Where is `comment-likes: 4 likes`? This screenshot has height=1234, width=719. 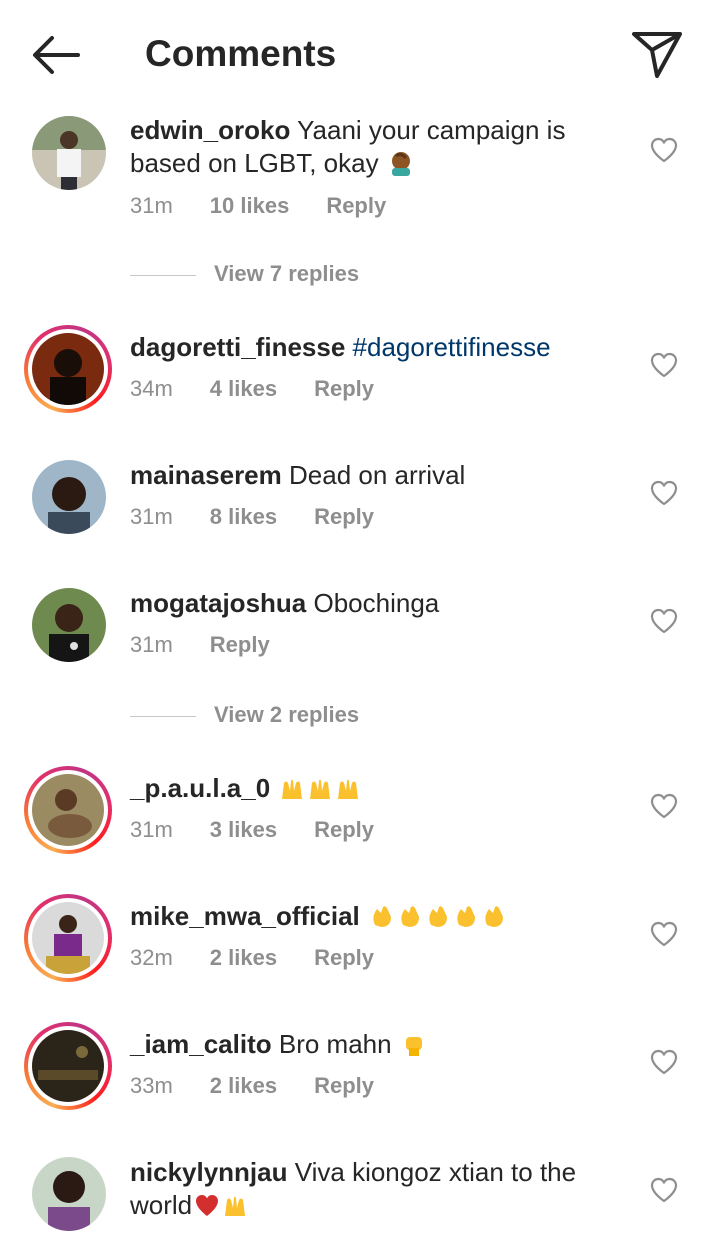
comment-likes: 4 likes is located at coordinates (243, 388).